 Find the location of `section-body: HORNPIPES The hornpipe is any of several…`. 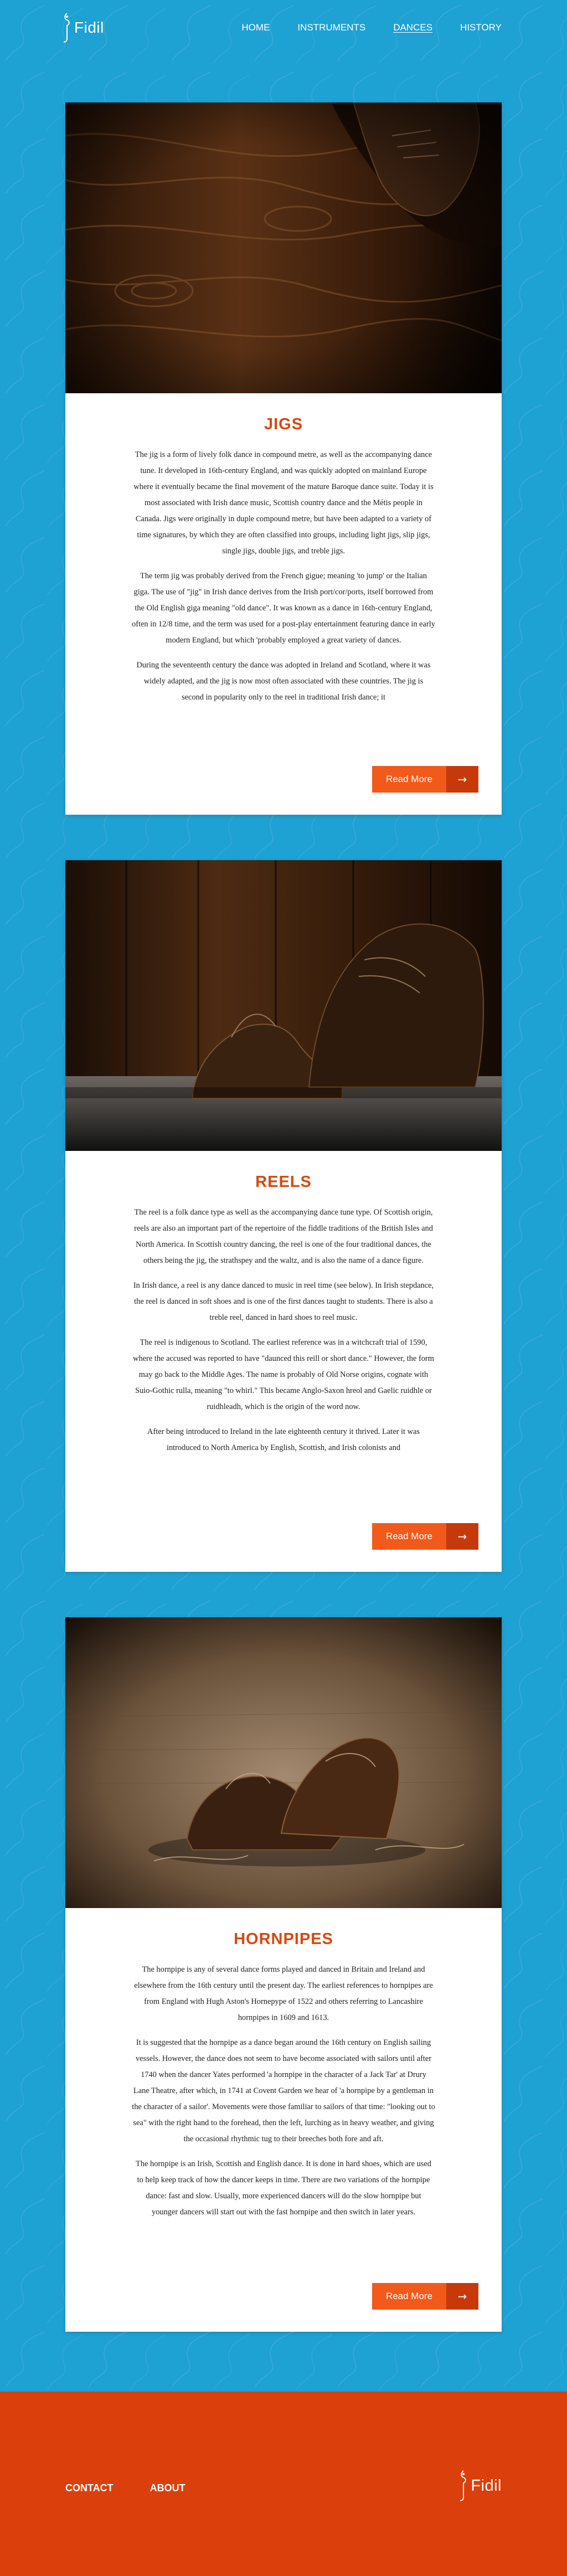

section-body: HORNPIPES The hornpipe is any of several… is located at coordinates (283, 2079).